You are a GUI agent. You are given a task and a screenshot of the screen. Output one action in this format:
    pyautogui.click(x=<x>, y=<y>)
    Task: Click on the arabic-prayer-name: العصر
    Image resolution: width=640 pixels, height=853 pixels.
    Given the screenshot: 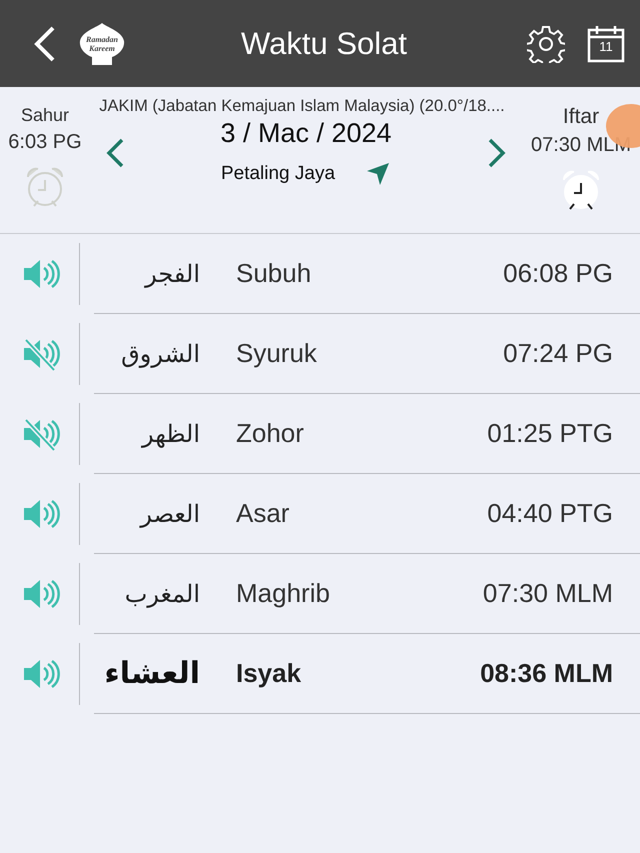 What is the action you would take?
    pyautogui.click(x=169, y=514)
    